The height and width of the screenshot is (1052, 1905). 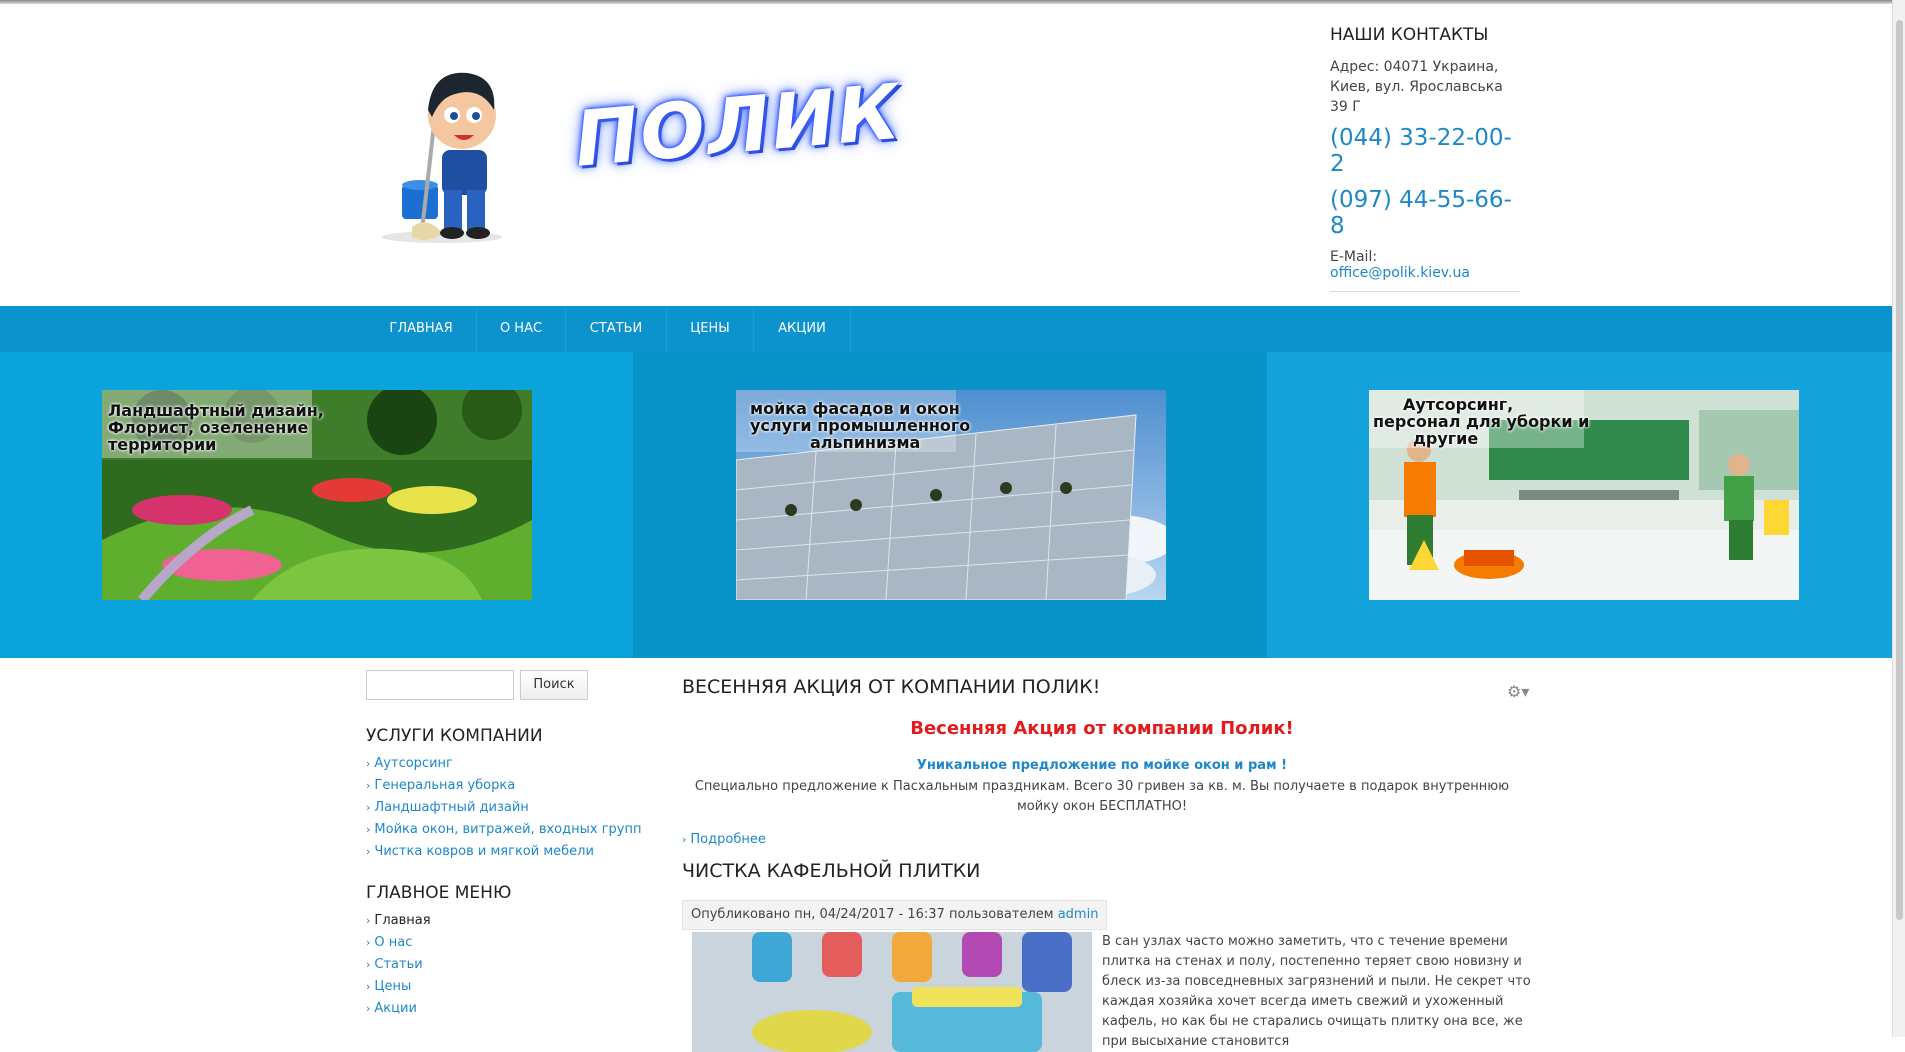 I want to click on email-label: E-Mail:, so click(x=1354, y=257).